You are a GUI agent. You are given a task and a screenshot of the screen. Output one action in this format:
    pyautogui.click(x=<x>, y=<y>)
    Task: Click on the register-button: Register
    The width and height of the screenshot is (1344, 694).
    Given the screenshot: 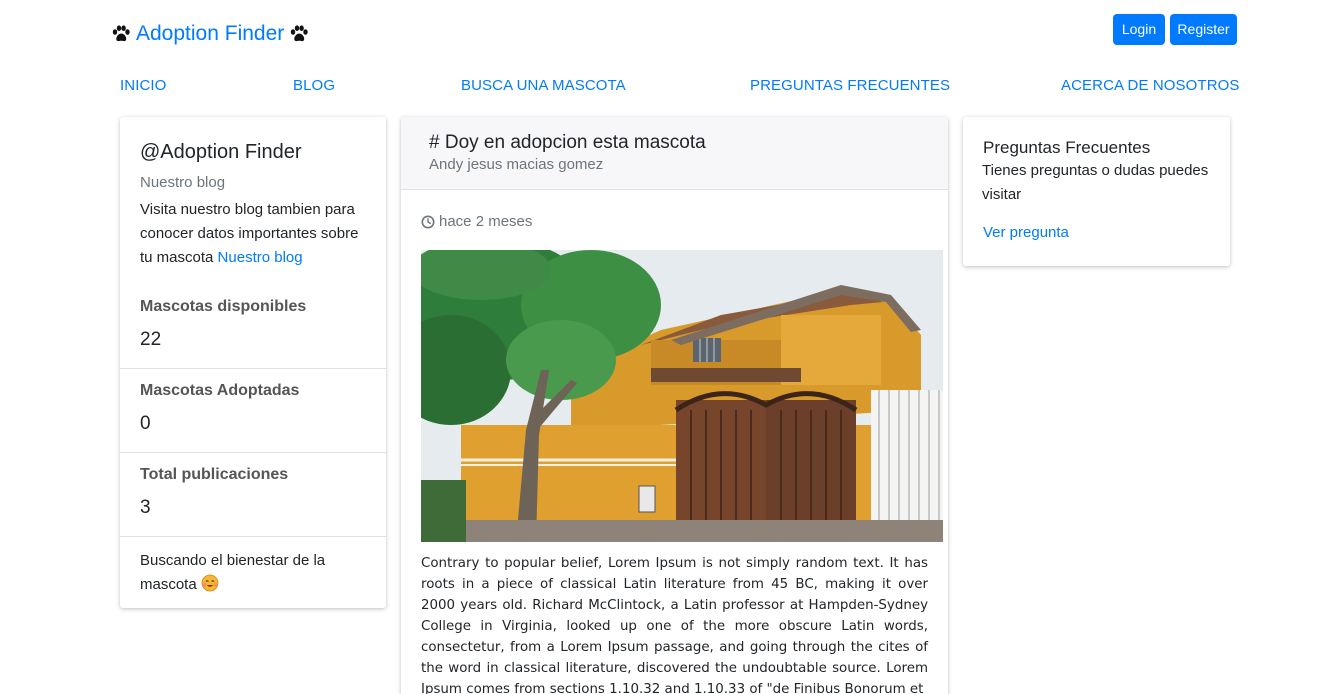 What is the action you would take?
    pyautogui.click(x=1203, y=29)
    